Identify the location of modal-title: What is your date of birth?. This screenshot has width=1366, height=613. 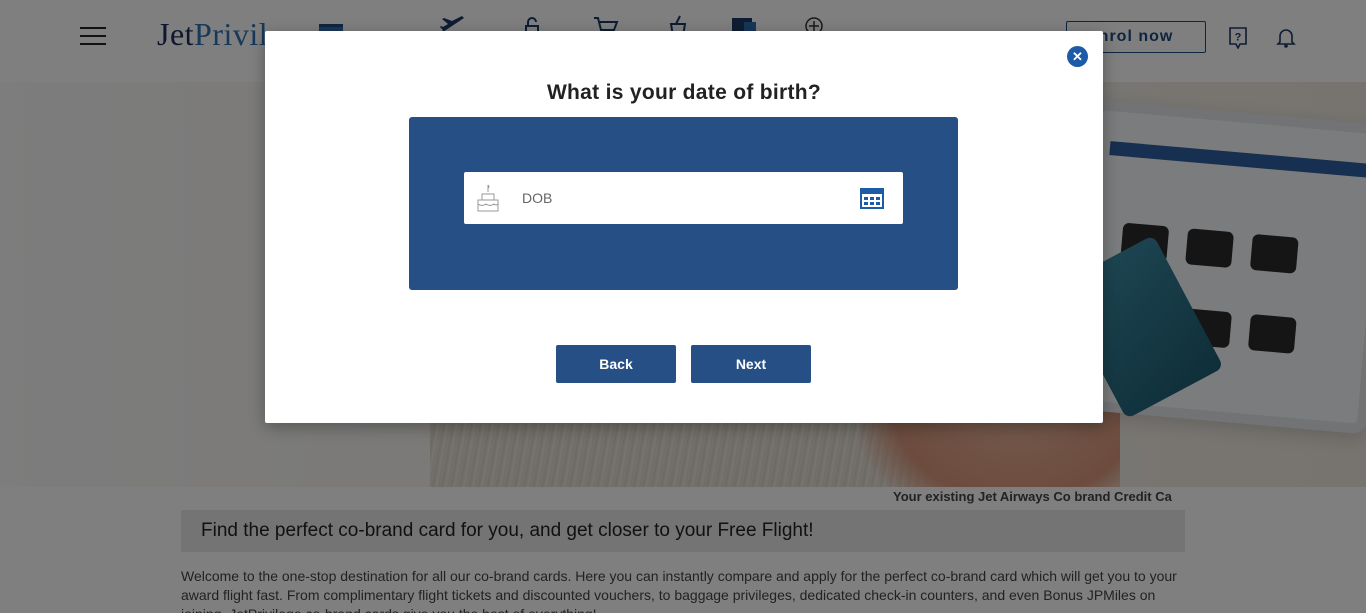
(684, 92).